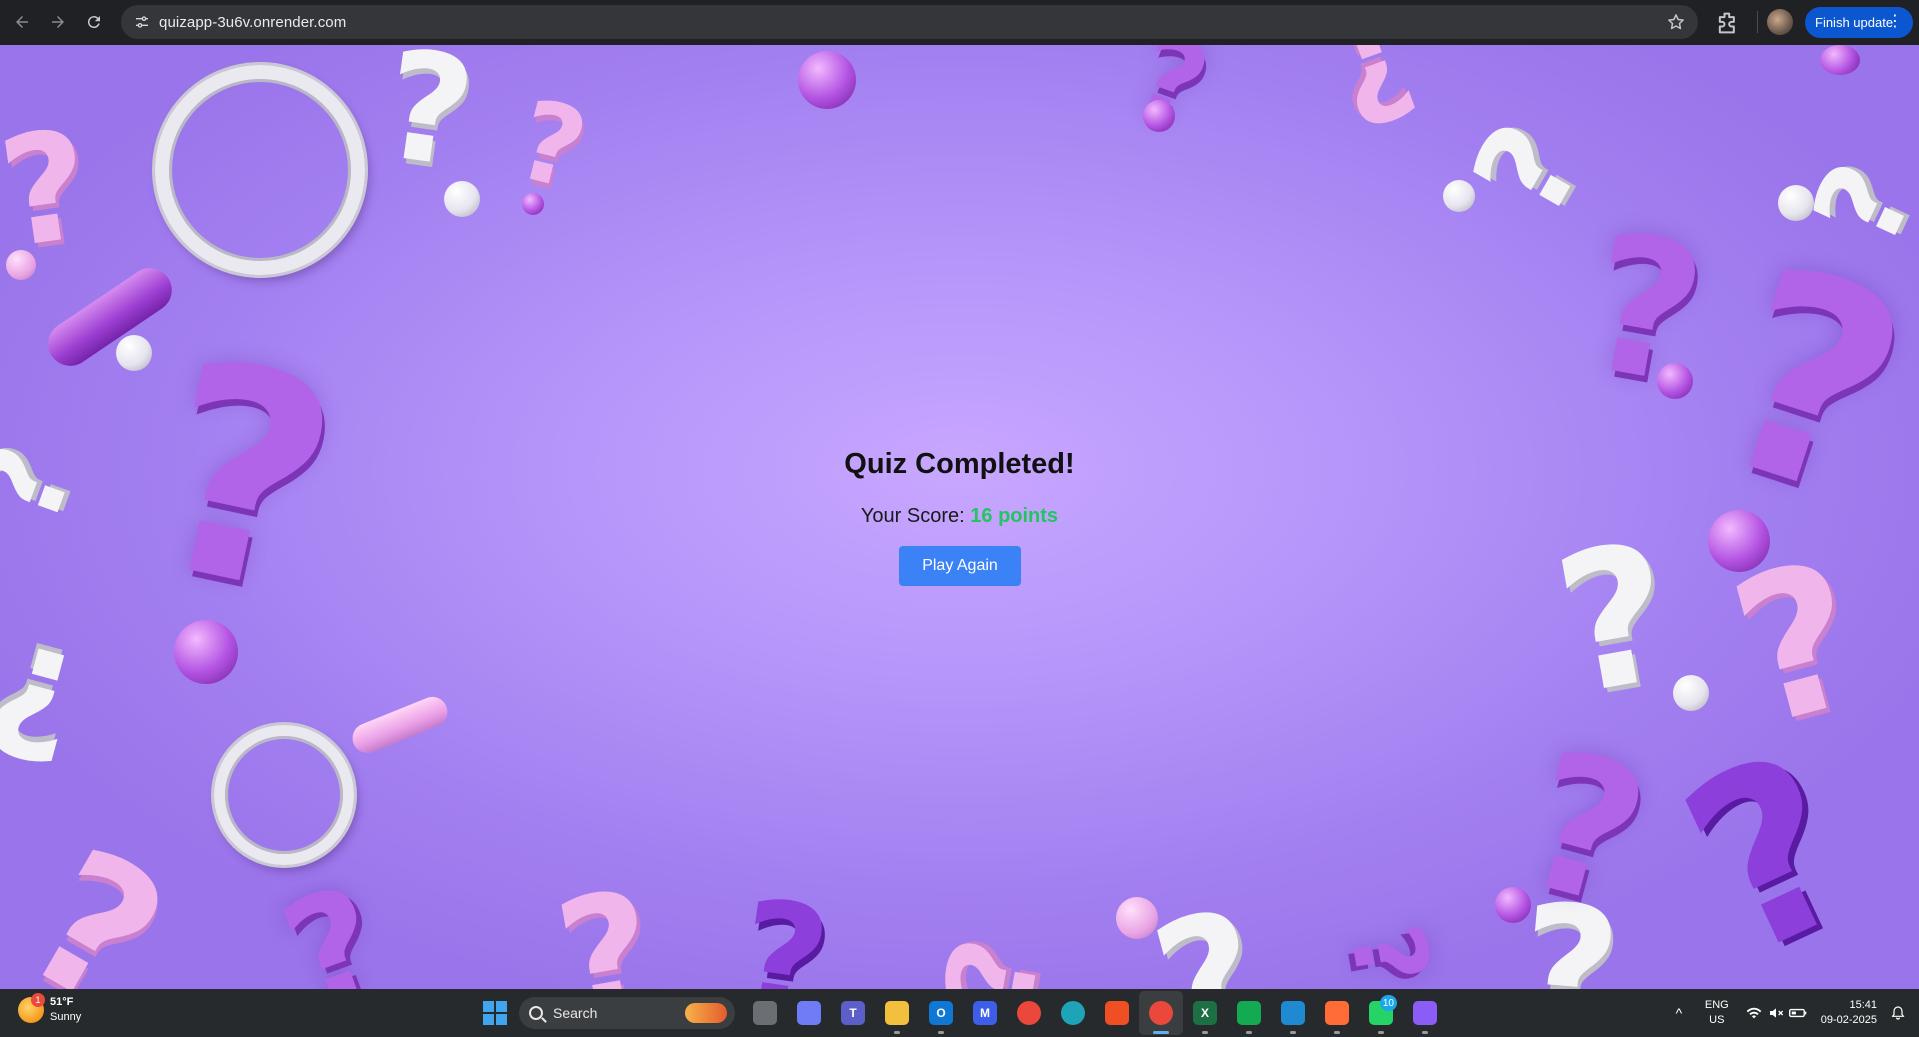  I want to click on taskbar-app-whatsapp: 10, so click(1381, 1013).